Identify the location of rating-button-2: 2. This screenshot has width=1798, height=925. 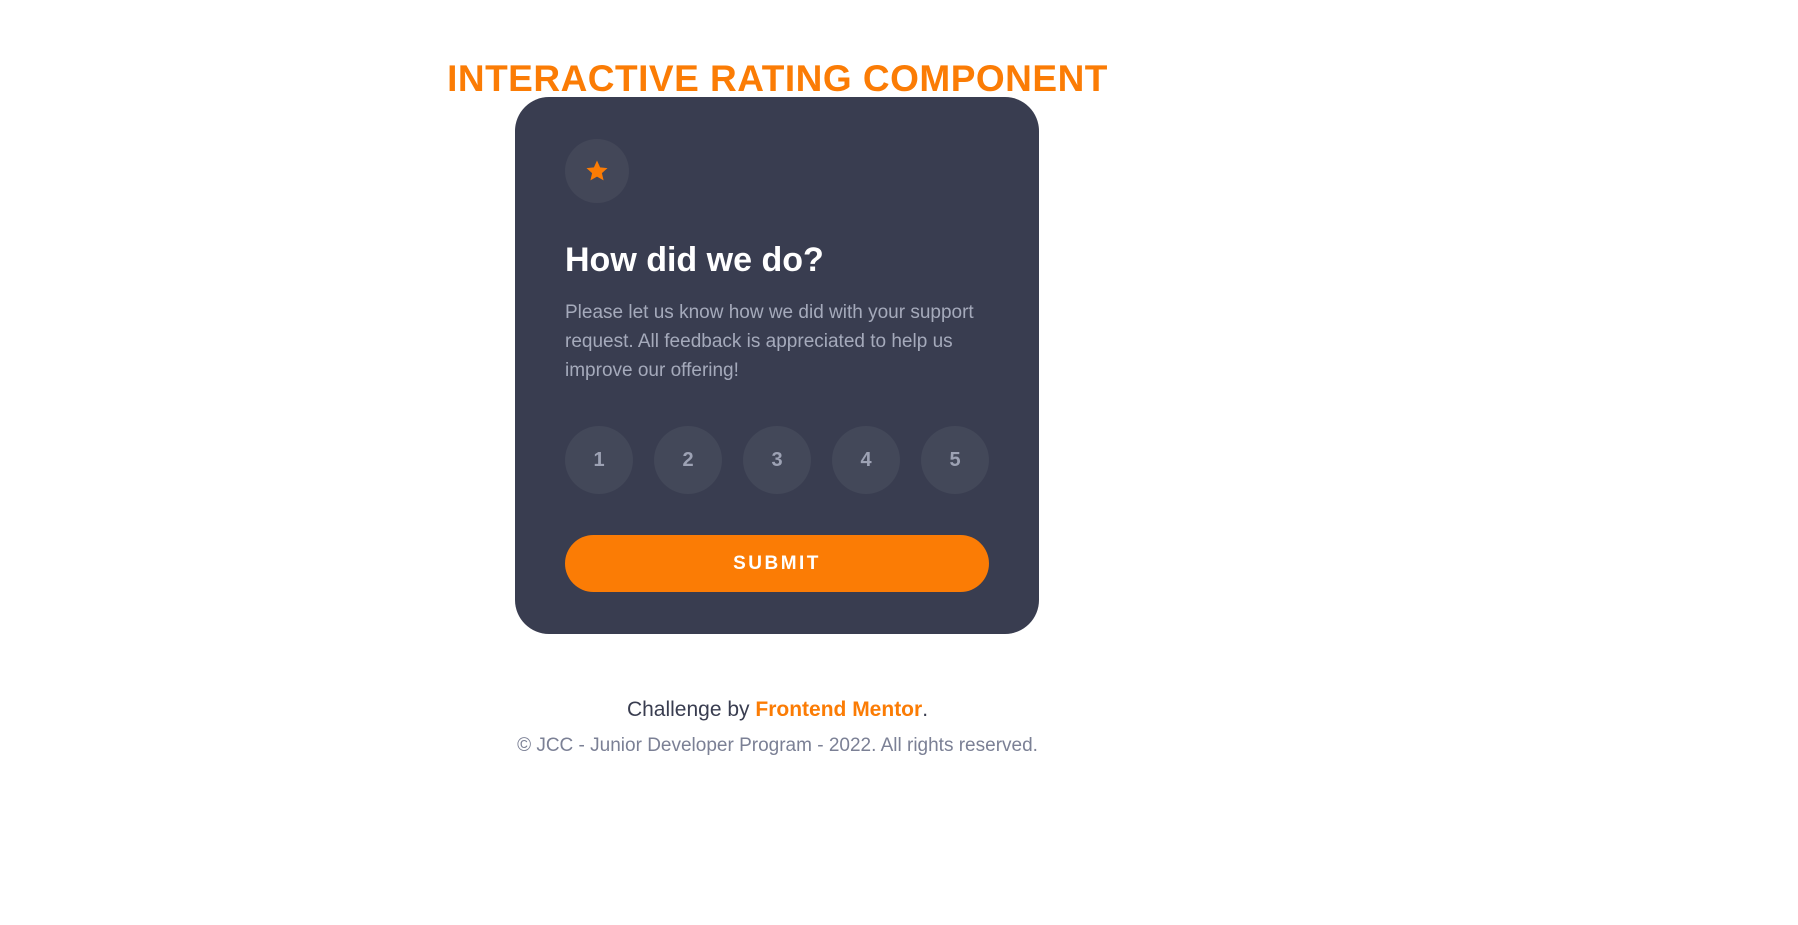
(688, 460).